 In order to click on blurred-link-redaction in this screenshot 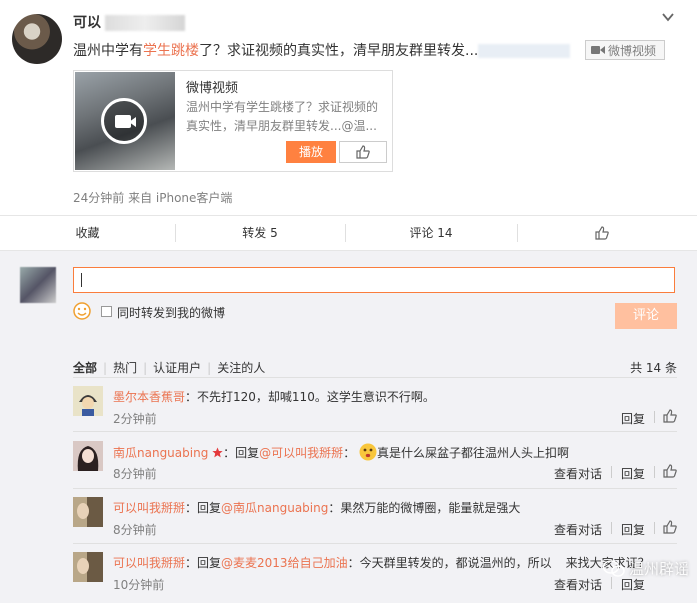, I will do `click(524, 51)`.